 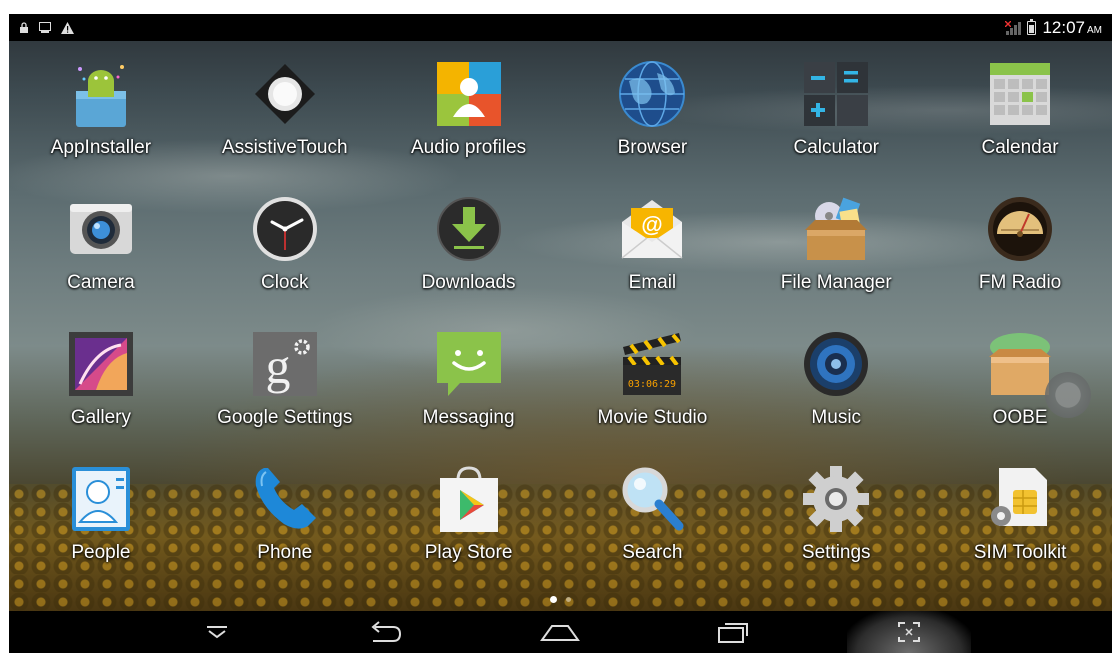 I want to click on app-label: Phone, so click(x=285, y=552).